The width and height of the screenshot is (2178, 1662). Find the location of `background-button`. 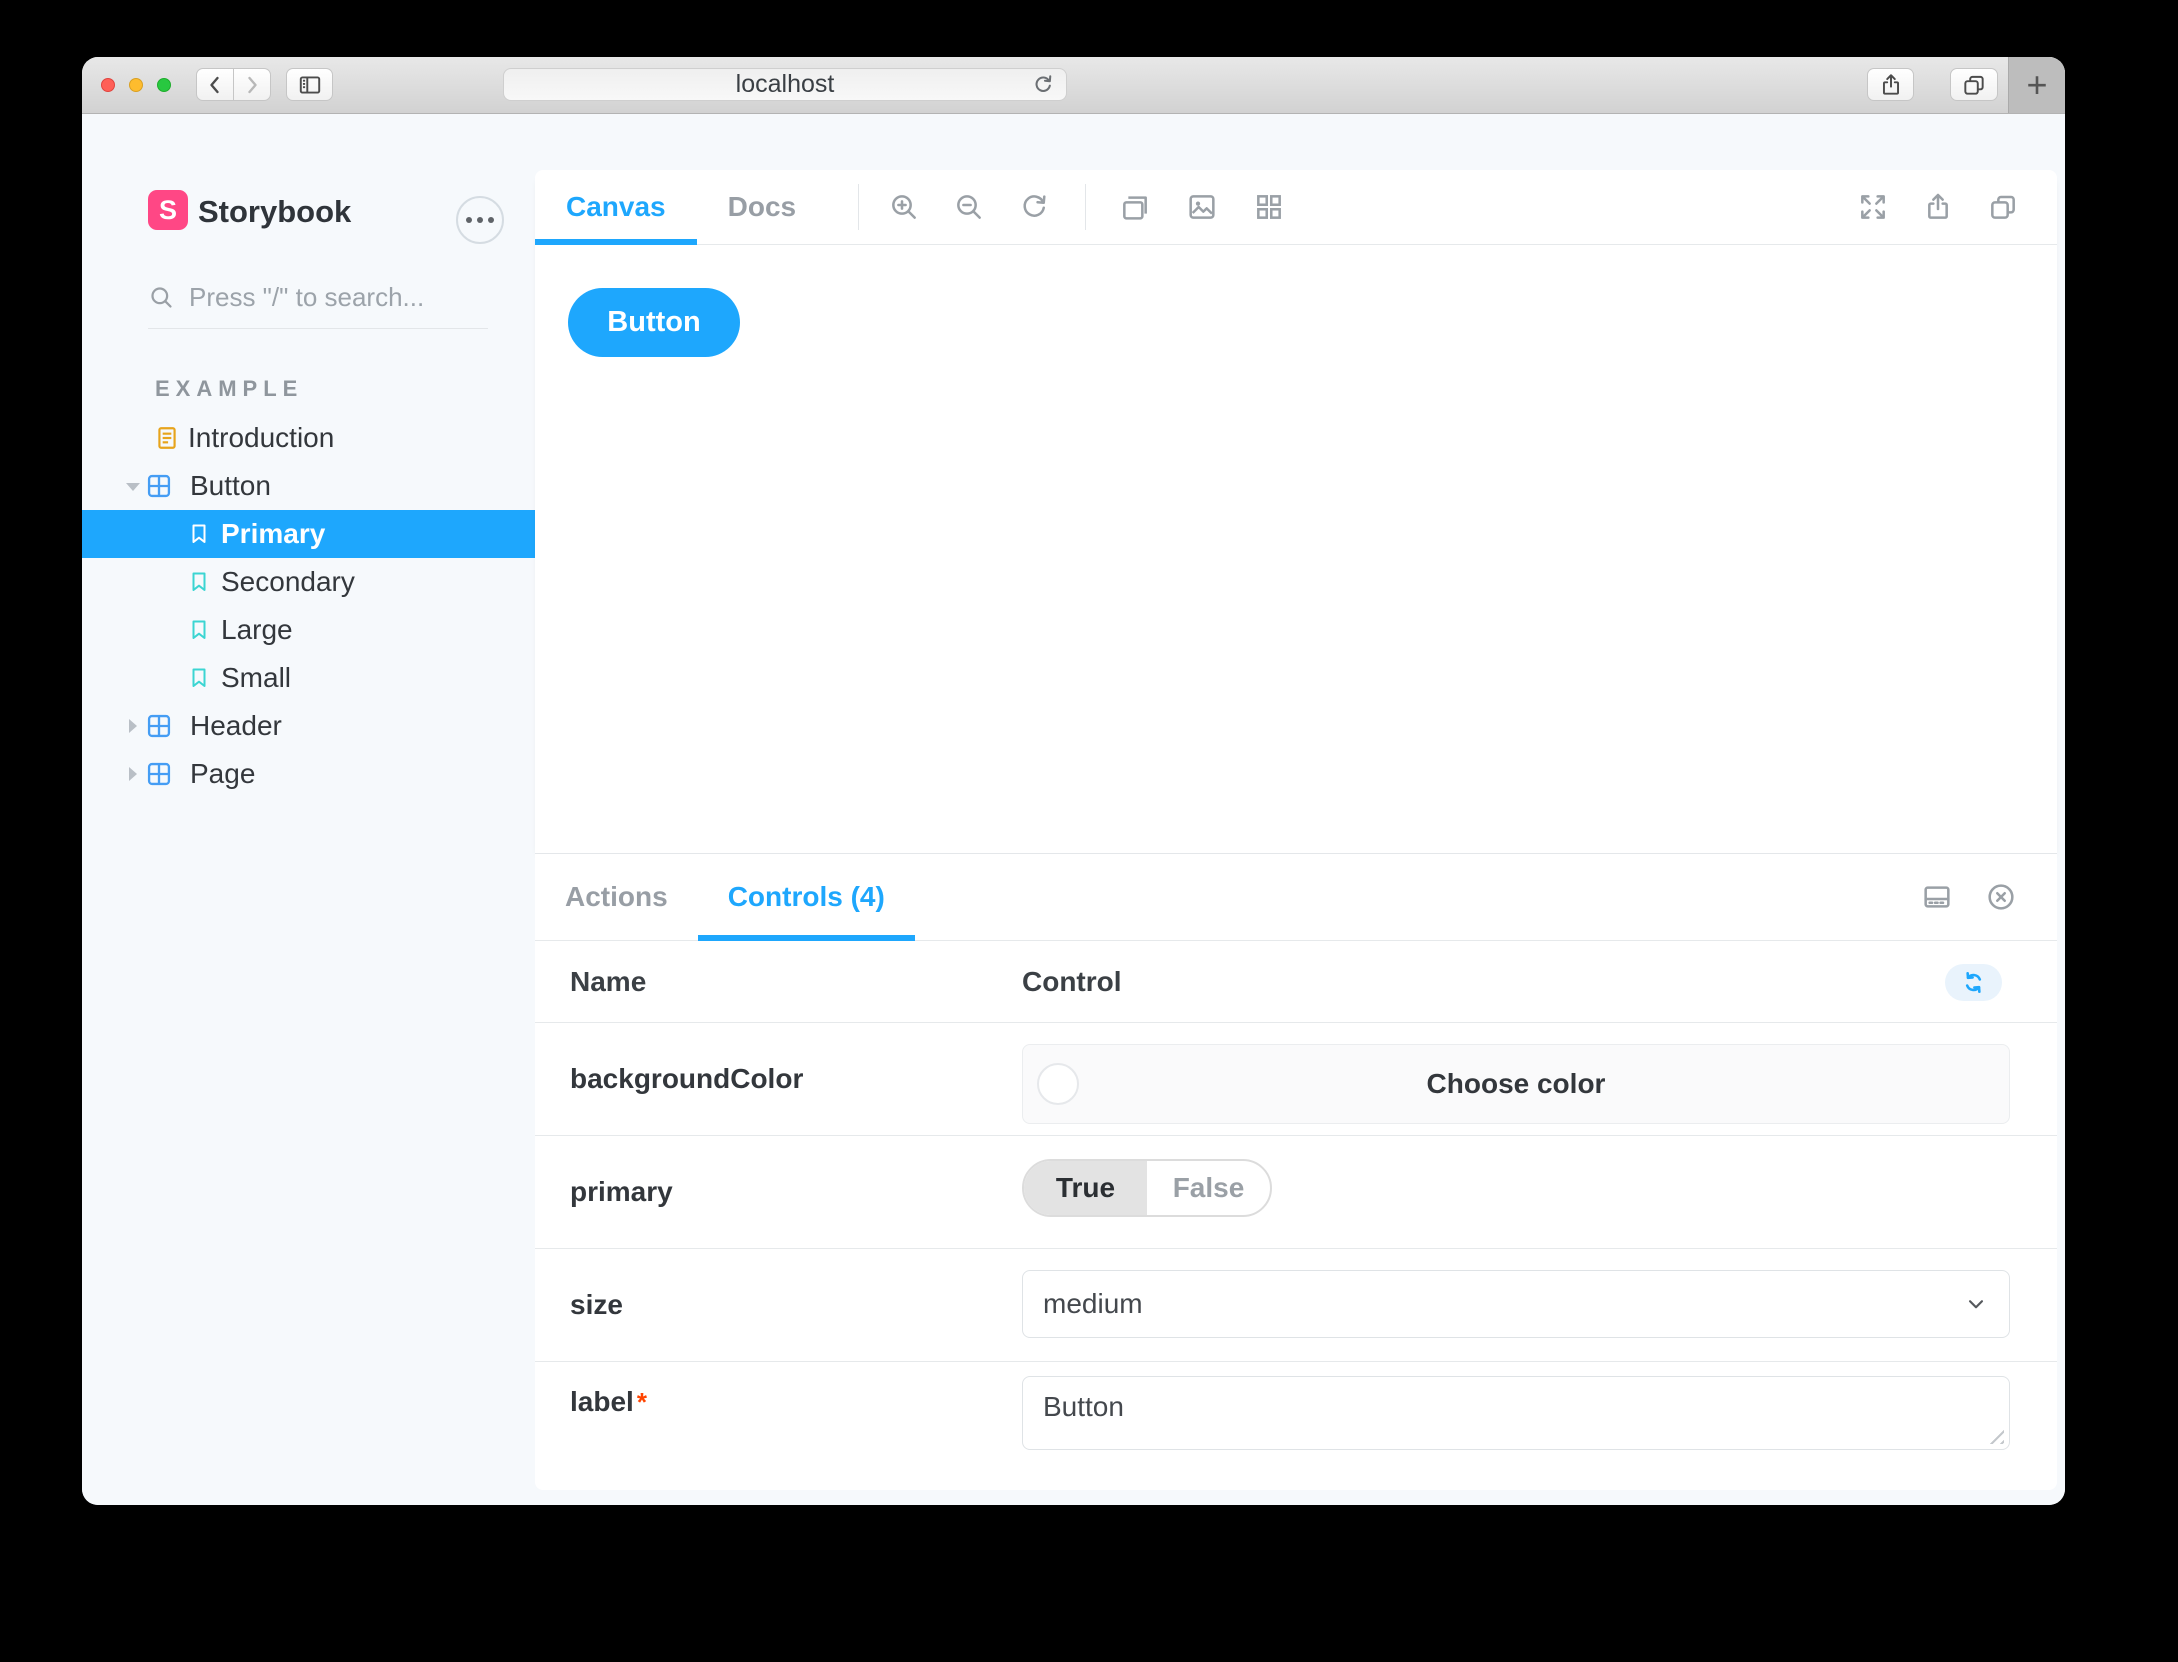

background-button is located at coordinates (1202, 207).